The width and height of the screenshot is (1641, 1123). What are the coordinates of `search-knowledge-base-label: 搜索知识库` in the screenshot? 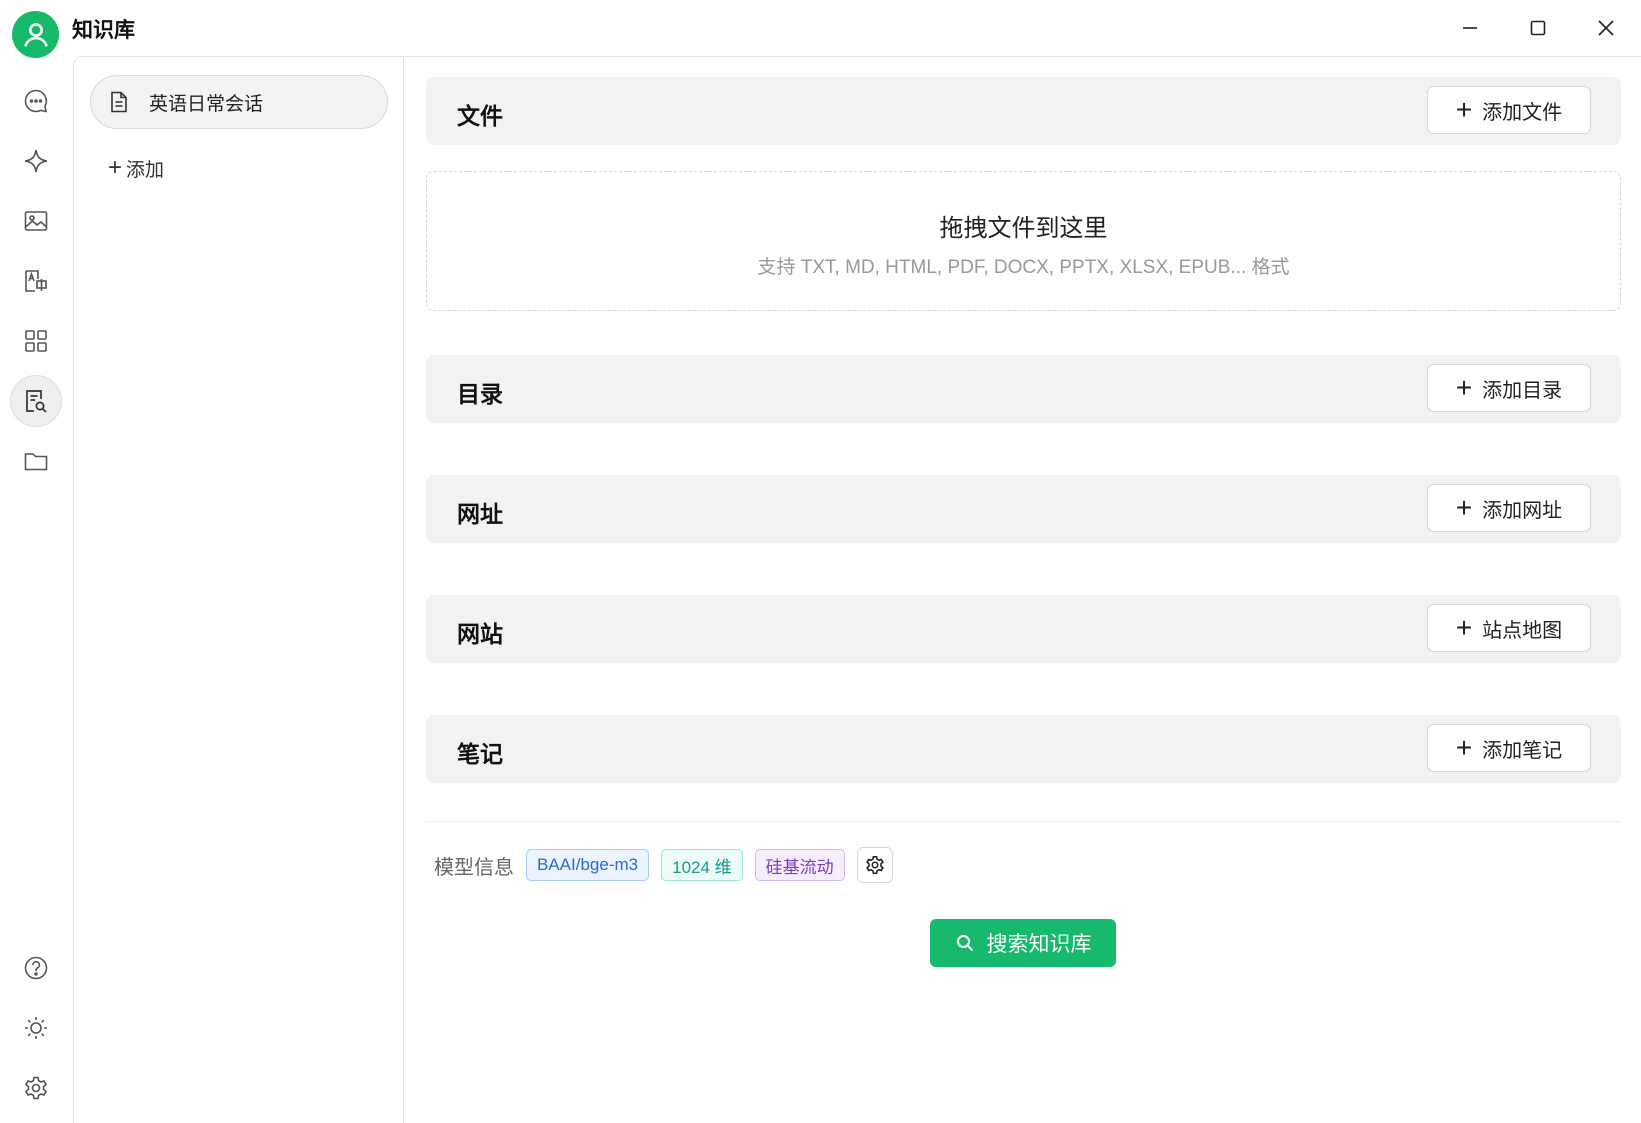 It's located at (1039, 944).